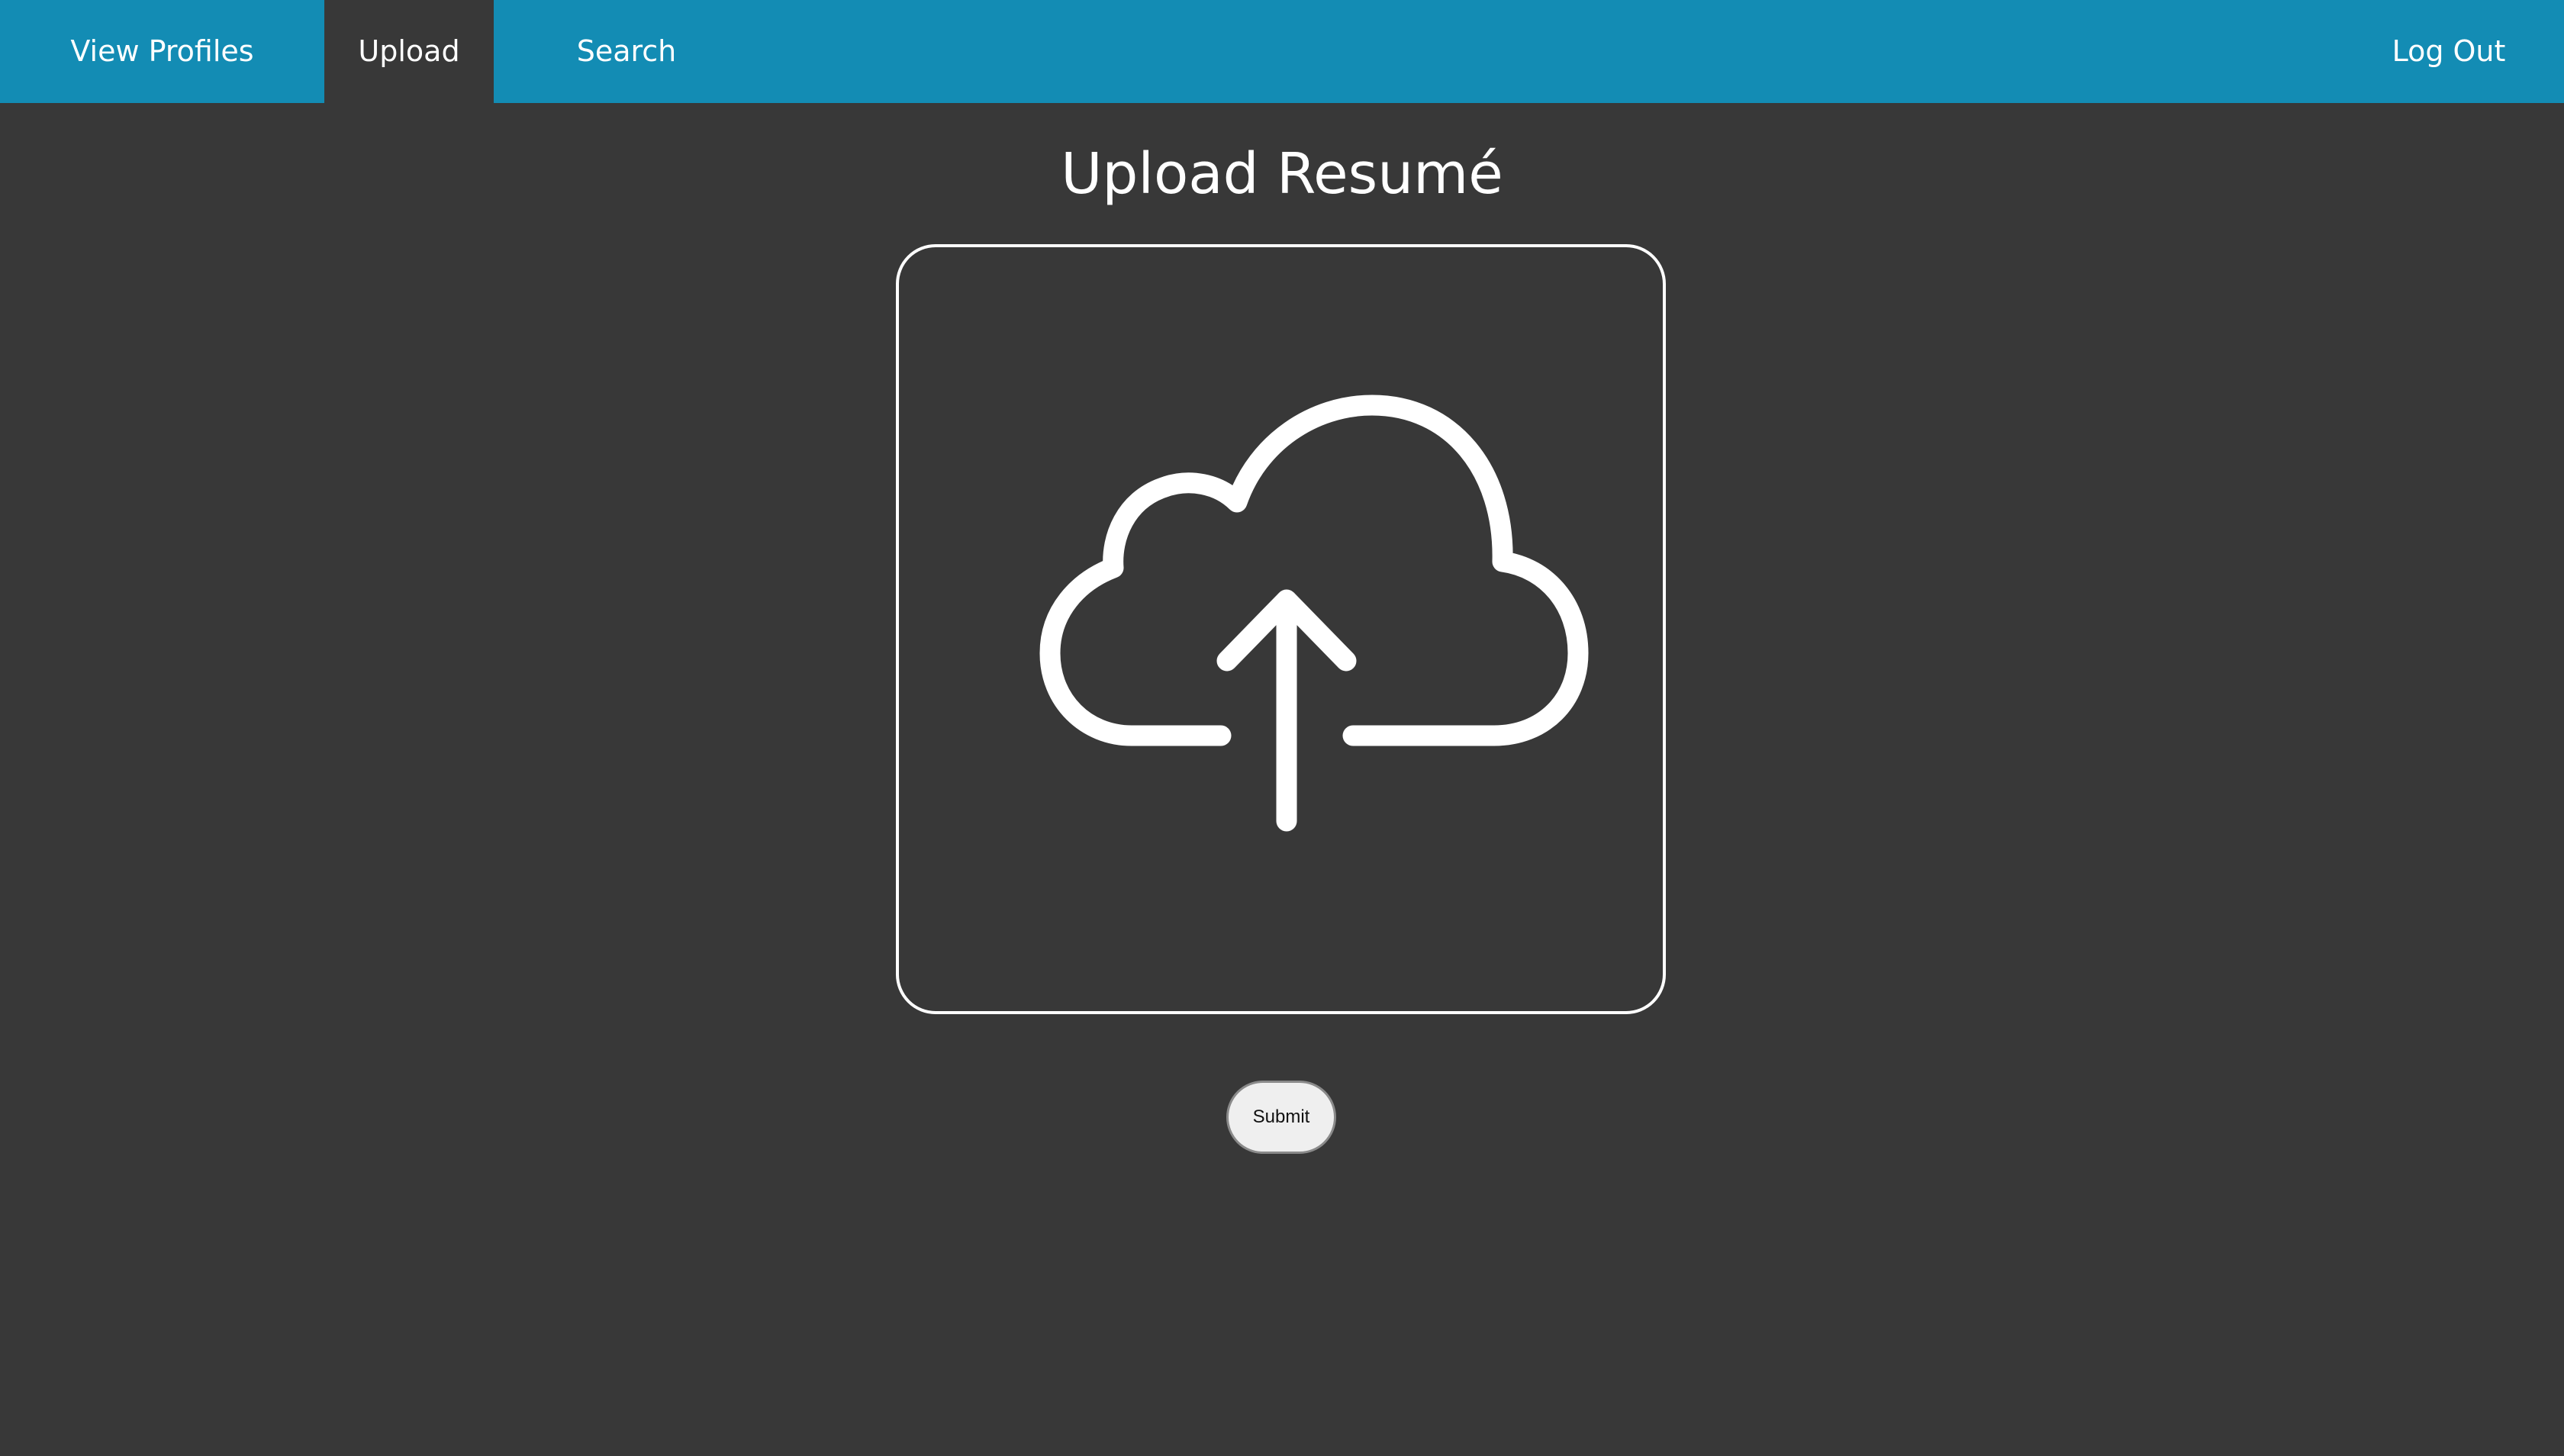 This screenshot has width=2564, height=1456. Describe the element at coordinates (1314, 613) in the screenshot. I see `cloud-upload-icon` at that location.